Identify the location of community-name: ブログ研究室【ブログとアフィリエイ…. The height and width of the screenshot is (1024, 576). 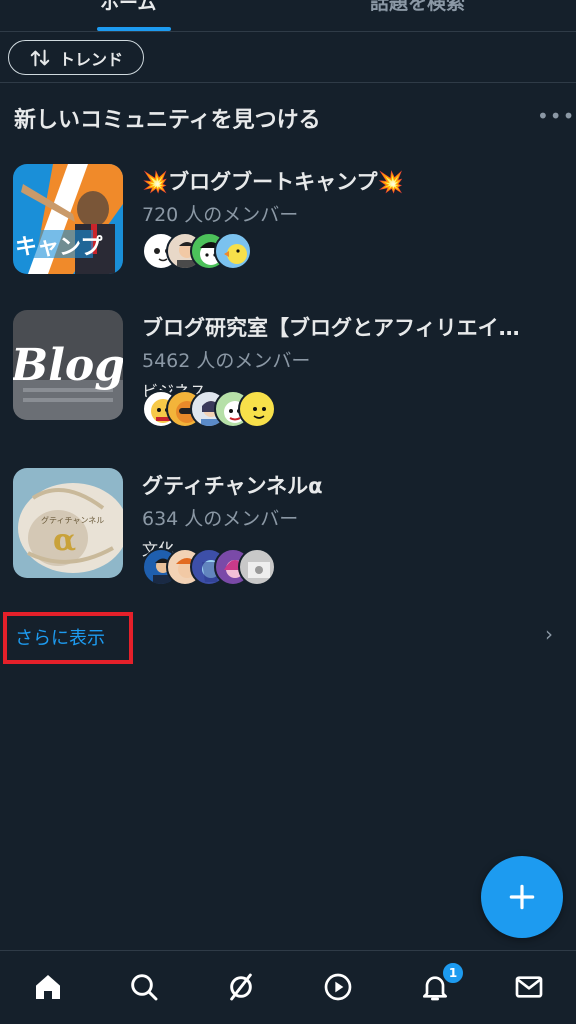
(331, 328).